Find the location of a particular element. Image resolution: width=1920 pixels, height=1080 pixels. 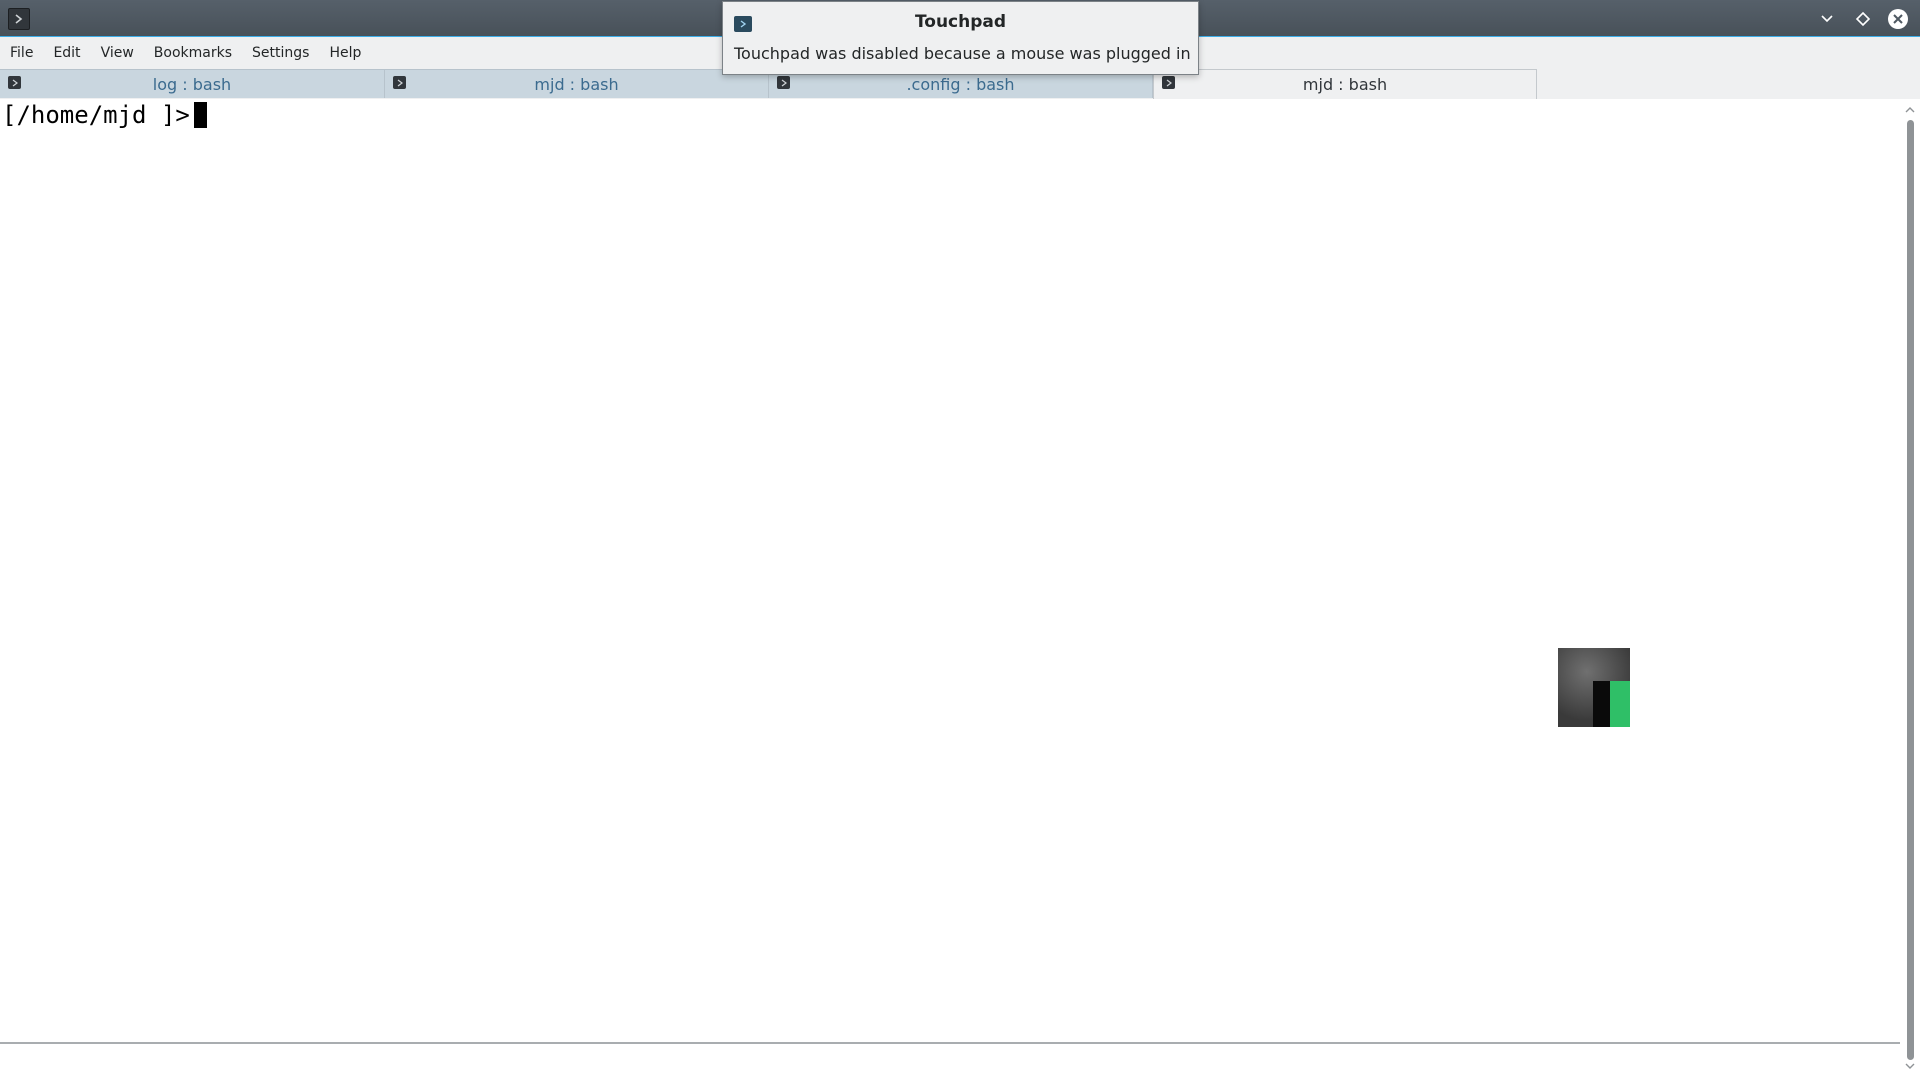

close-icon is located at coordinates (1898, 19).